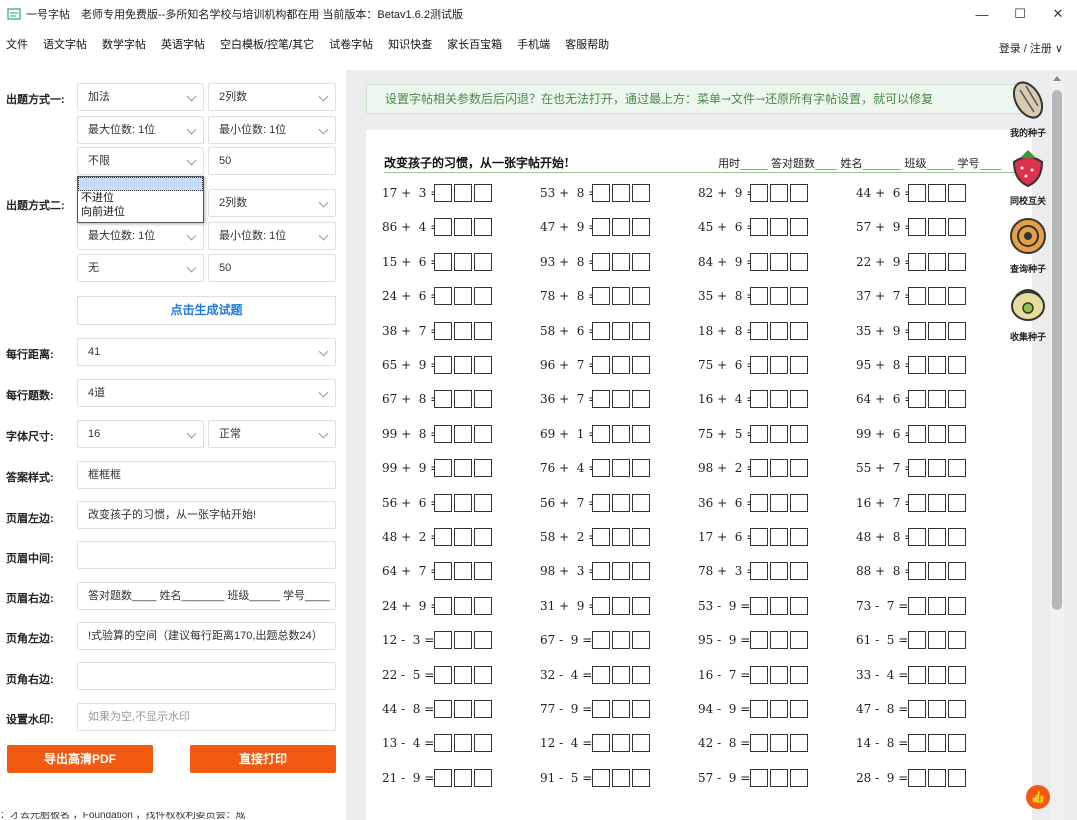 This screenshot has width=1077, height=820. Describe the element at coordinates (615, 675) in the screenshot. I see `math-problem: 32 - 4 =` at that location.